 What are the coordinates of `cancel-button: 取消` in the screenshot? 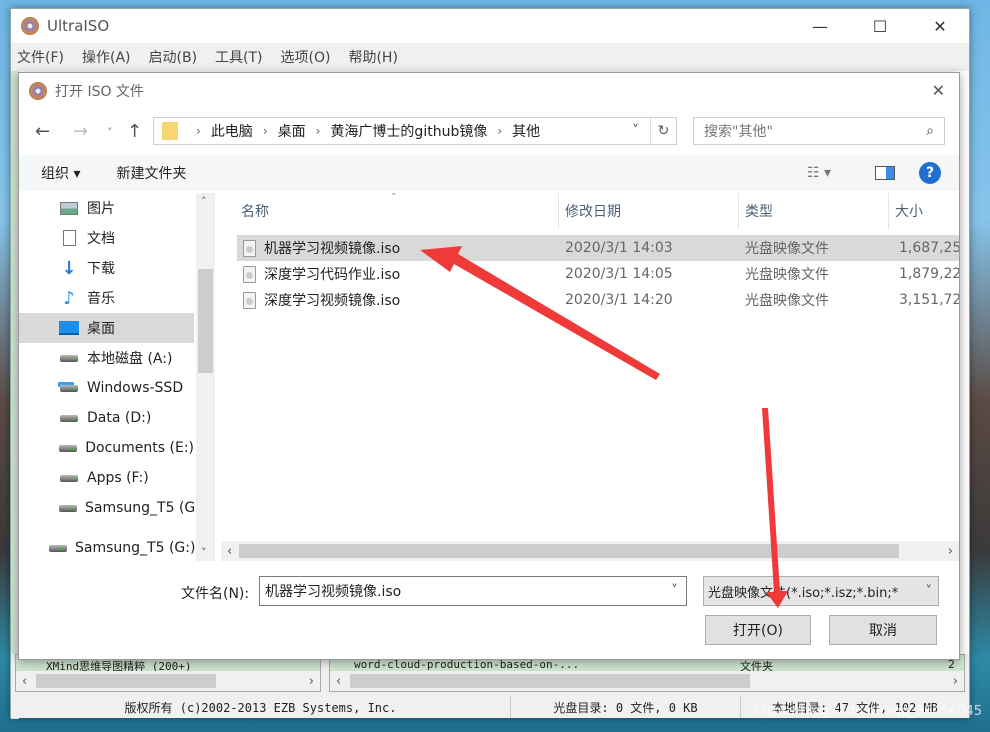 It's located at (883, 630).